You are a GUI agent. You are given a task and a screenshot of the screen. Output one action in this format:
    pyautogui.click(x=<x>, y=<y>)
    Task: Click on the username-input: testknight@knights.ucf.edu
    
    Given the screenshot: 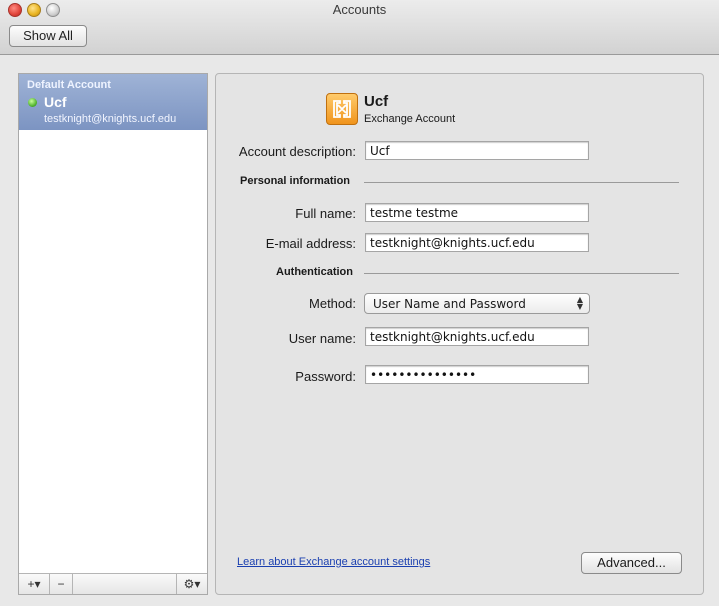 What is the action you would take?
    pyautogui.click(x=477, y=336)
    